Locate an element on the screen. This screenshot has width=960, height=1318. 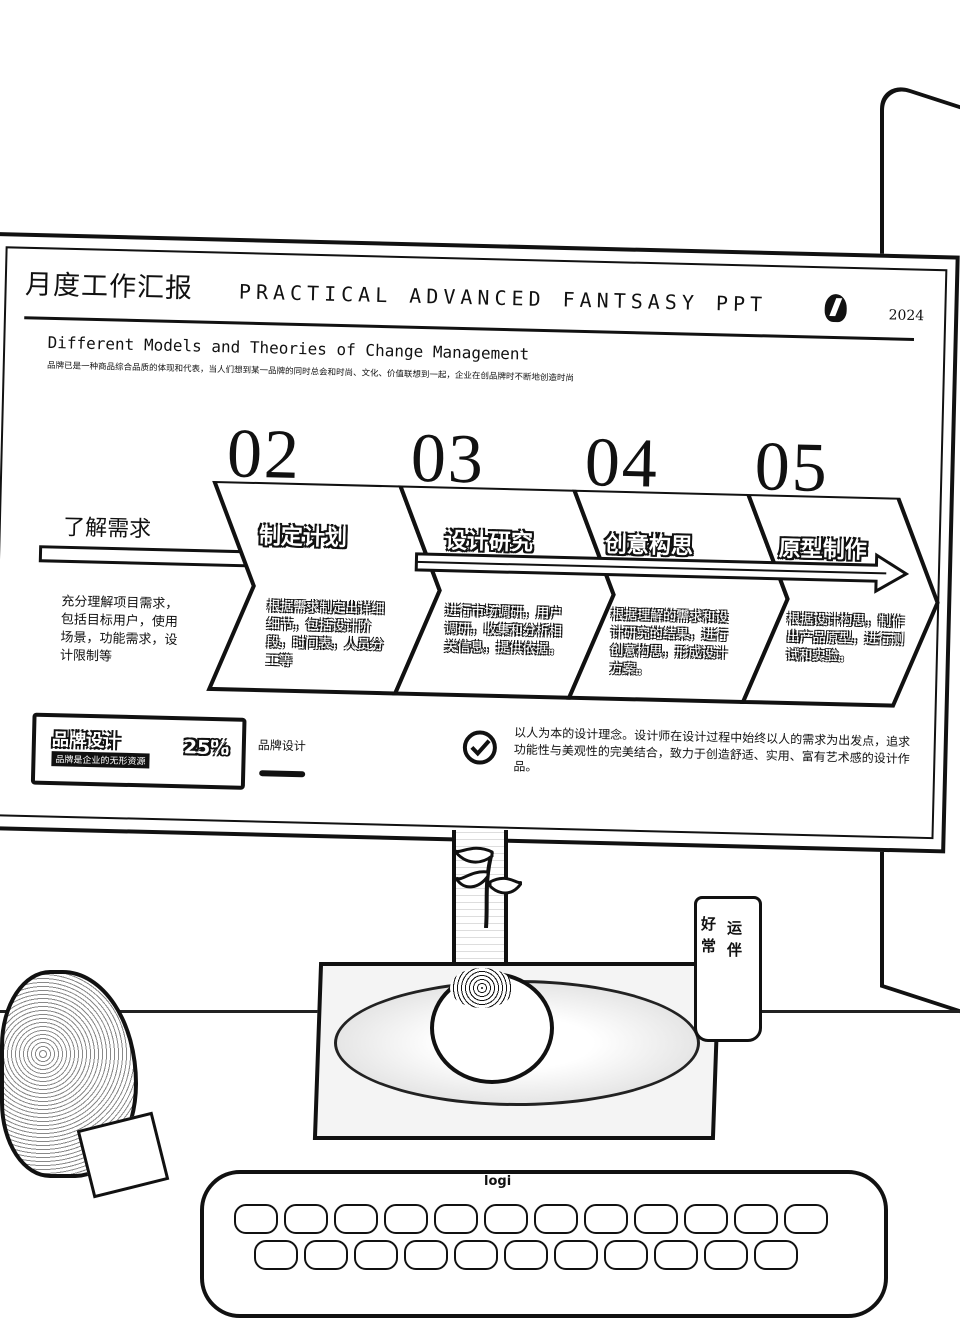
cup-char: 常 is located at coordinates (709, 946).